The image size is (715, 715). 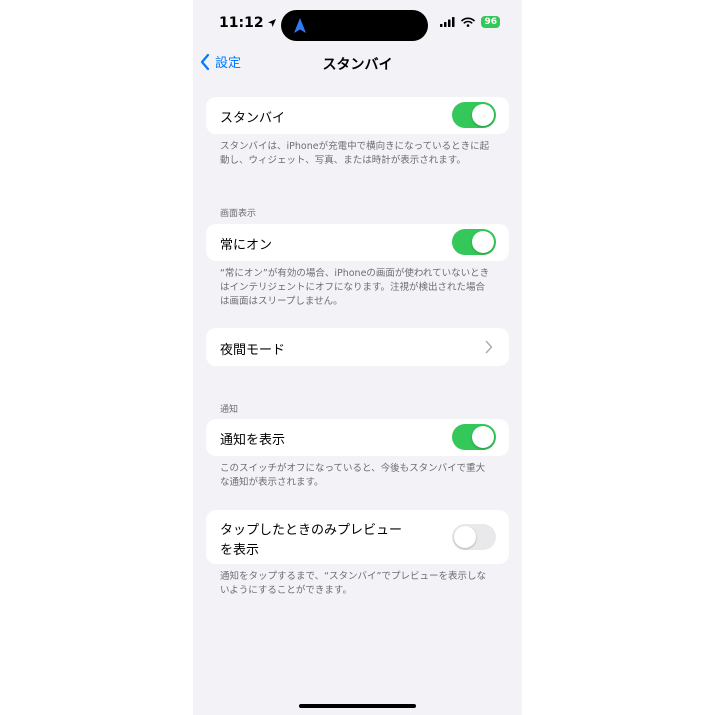 I want to click on show-notifications-toggle, so click(x=474, y=437).